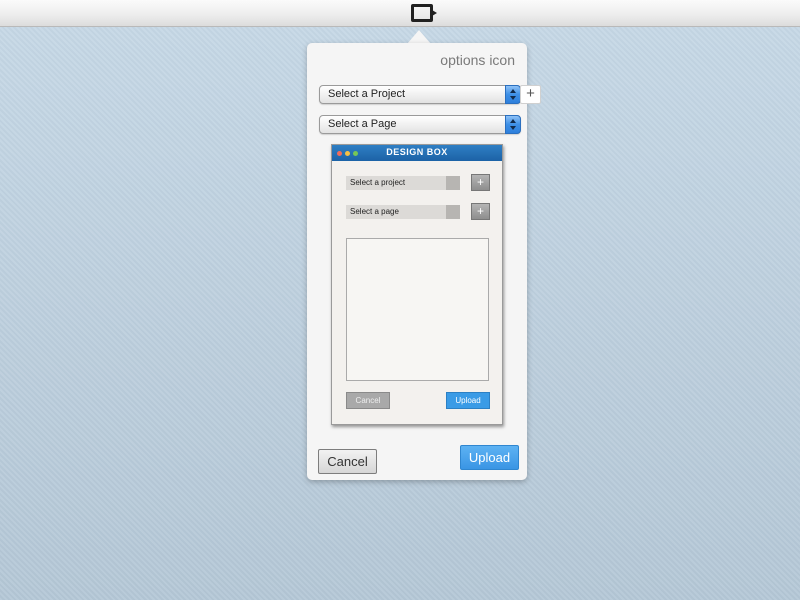  I want to click on preview-drop-area, so click(417, 309).